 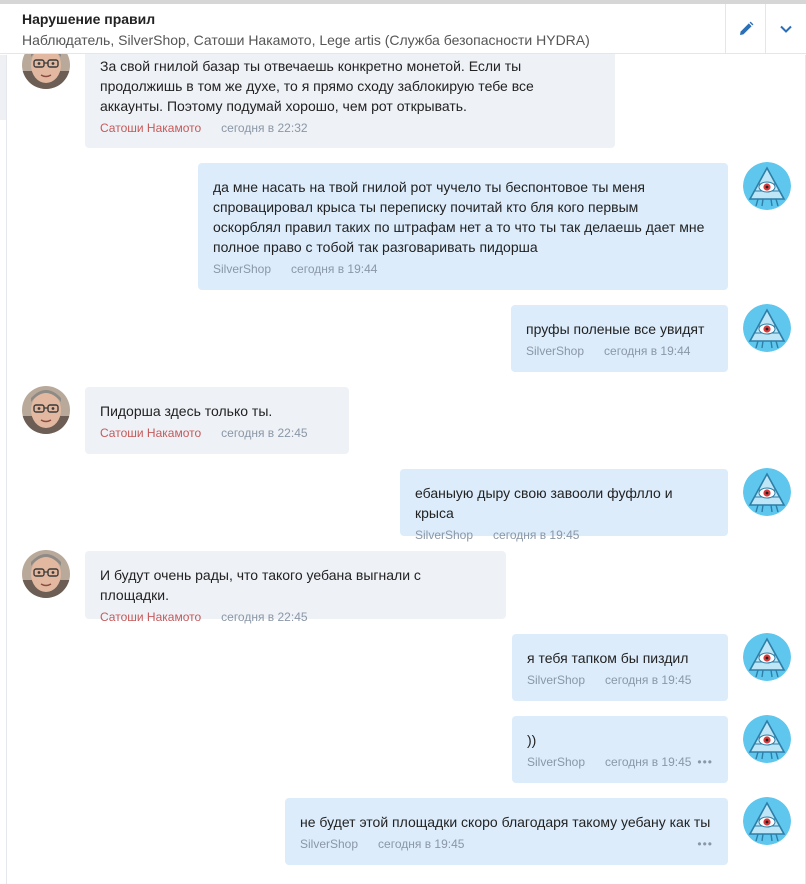 I want to click on message-timestamp: сегодня в 22:32, so click(x=264, y=128).